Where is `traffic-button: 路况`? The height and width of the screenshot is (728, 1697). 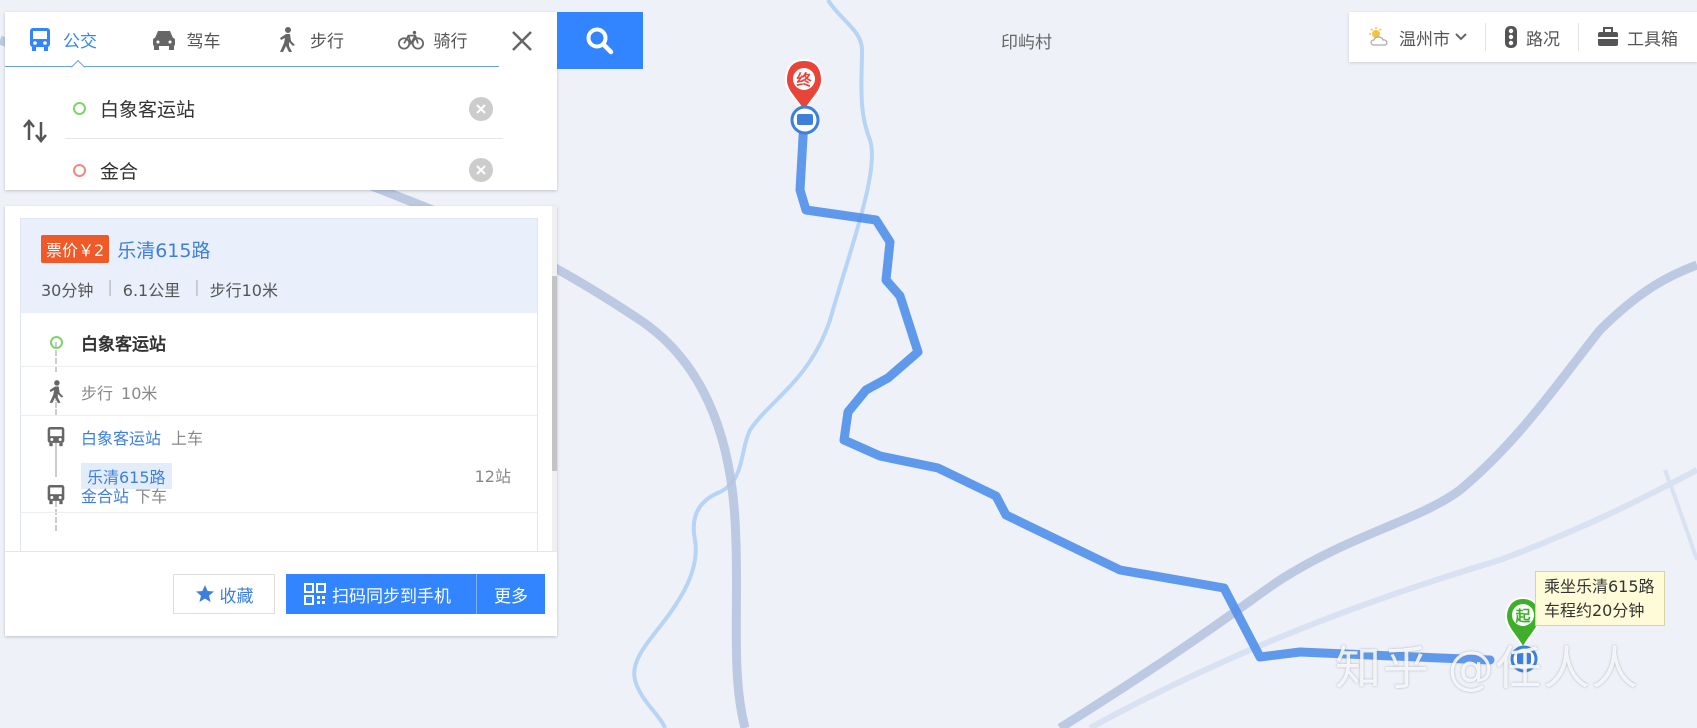
traffic-button: 路况 is located at coordinates (1532, 37).